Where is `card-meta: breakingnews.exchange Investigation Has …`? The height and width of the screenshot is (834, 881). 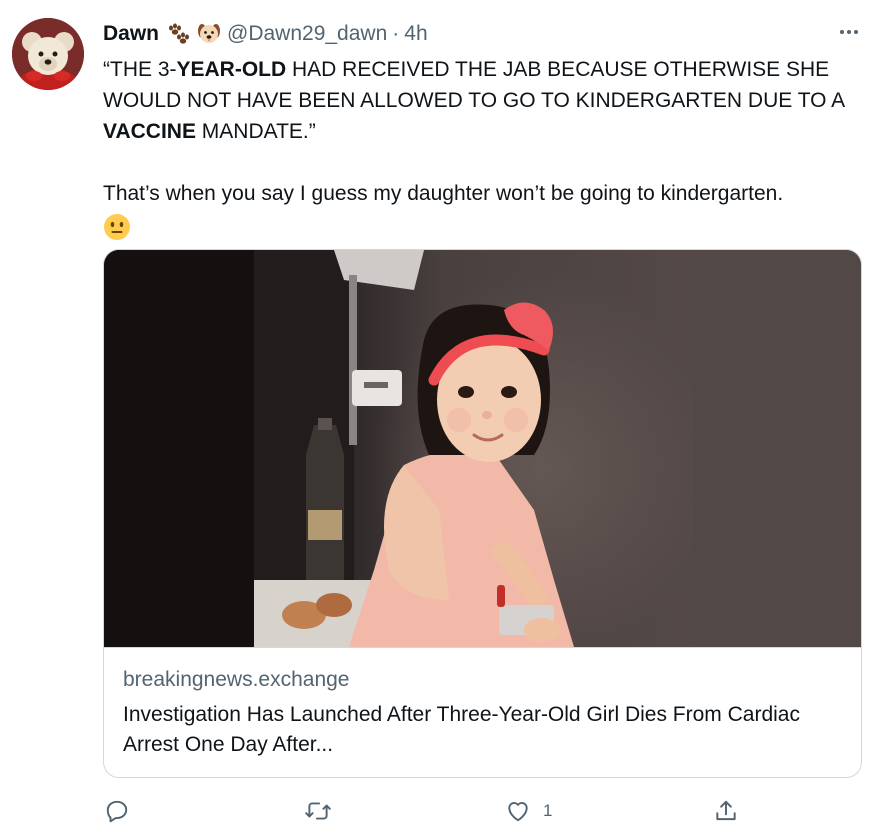 card-meta: breakingnews.exchange Investigation Has … is located at coordinates (482, 712).